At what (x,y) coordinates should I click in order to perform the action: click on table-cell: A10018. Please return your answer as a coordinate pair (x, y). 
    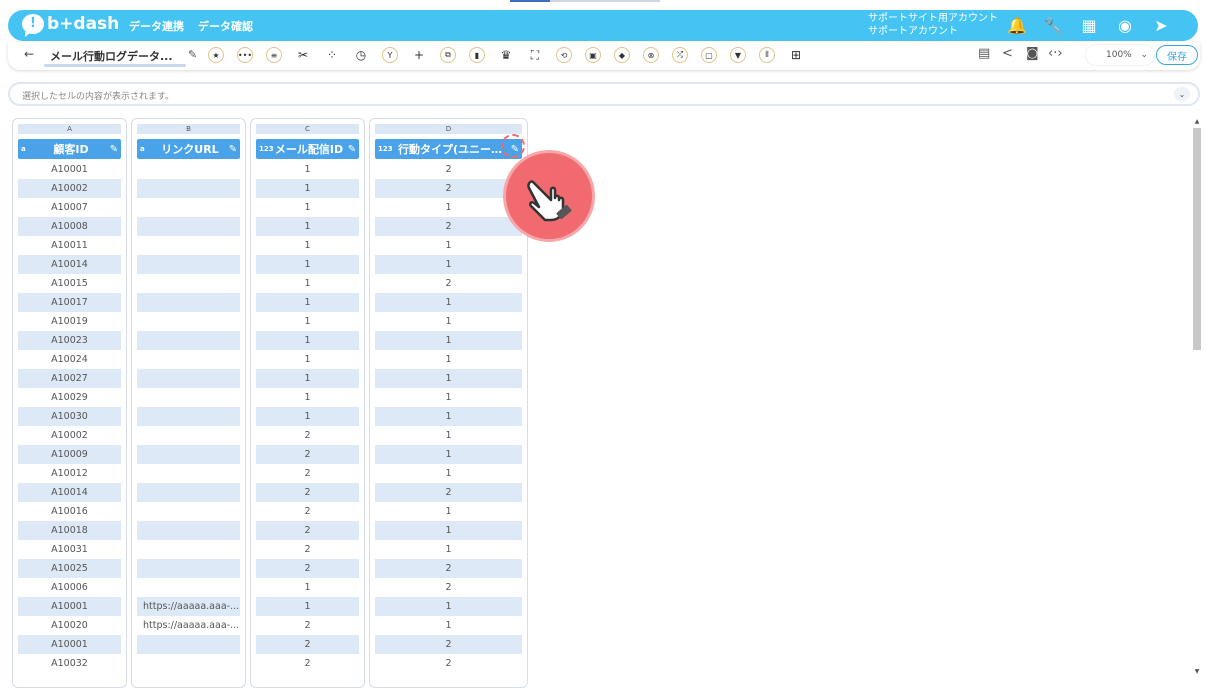
    Looking at the image, I should click on (69, 530).